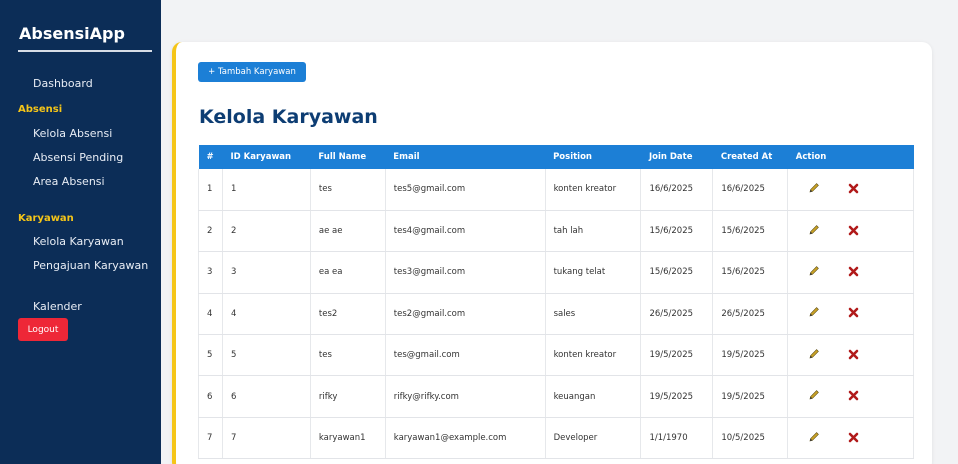 The image size is (958, 464). Describe the element at coordinates (676, 157) in the screenshot. I see `col-header-join-date: Join Date` at that location.